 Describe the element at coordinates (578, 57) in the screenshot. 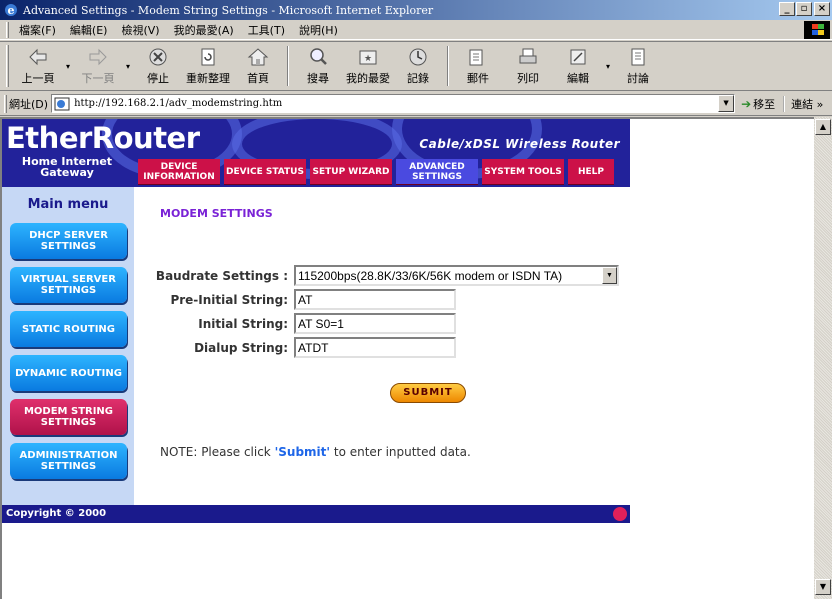

I see `edit-icon` at that location.